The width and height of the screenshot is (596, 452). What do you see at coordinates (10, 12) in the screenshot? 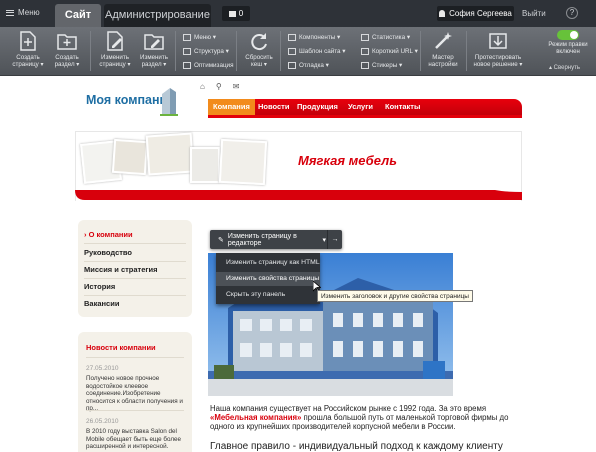
I see `hamburger-icon` at bounding box center [10, 12].